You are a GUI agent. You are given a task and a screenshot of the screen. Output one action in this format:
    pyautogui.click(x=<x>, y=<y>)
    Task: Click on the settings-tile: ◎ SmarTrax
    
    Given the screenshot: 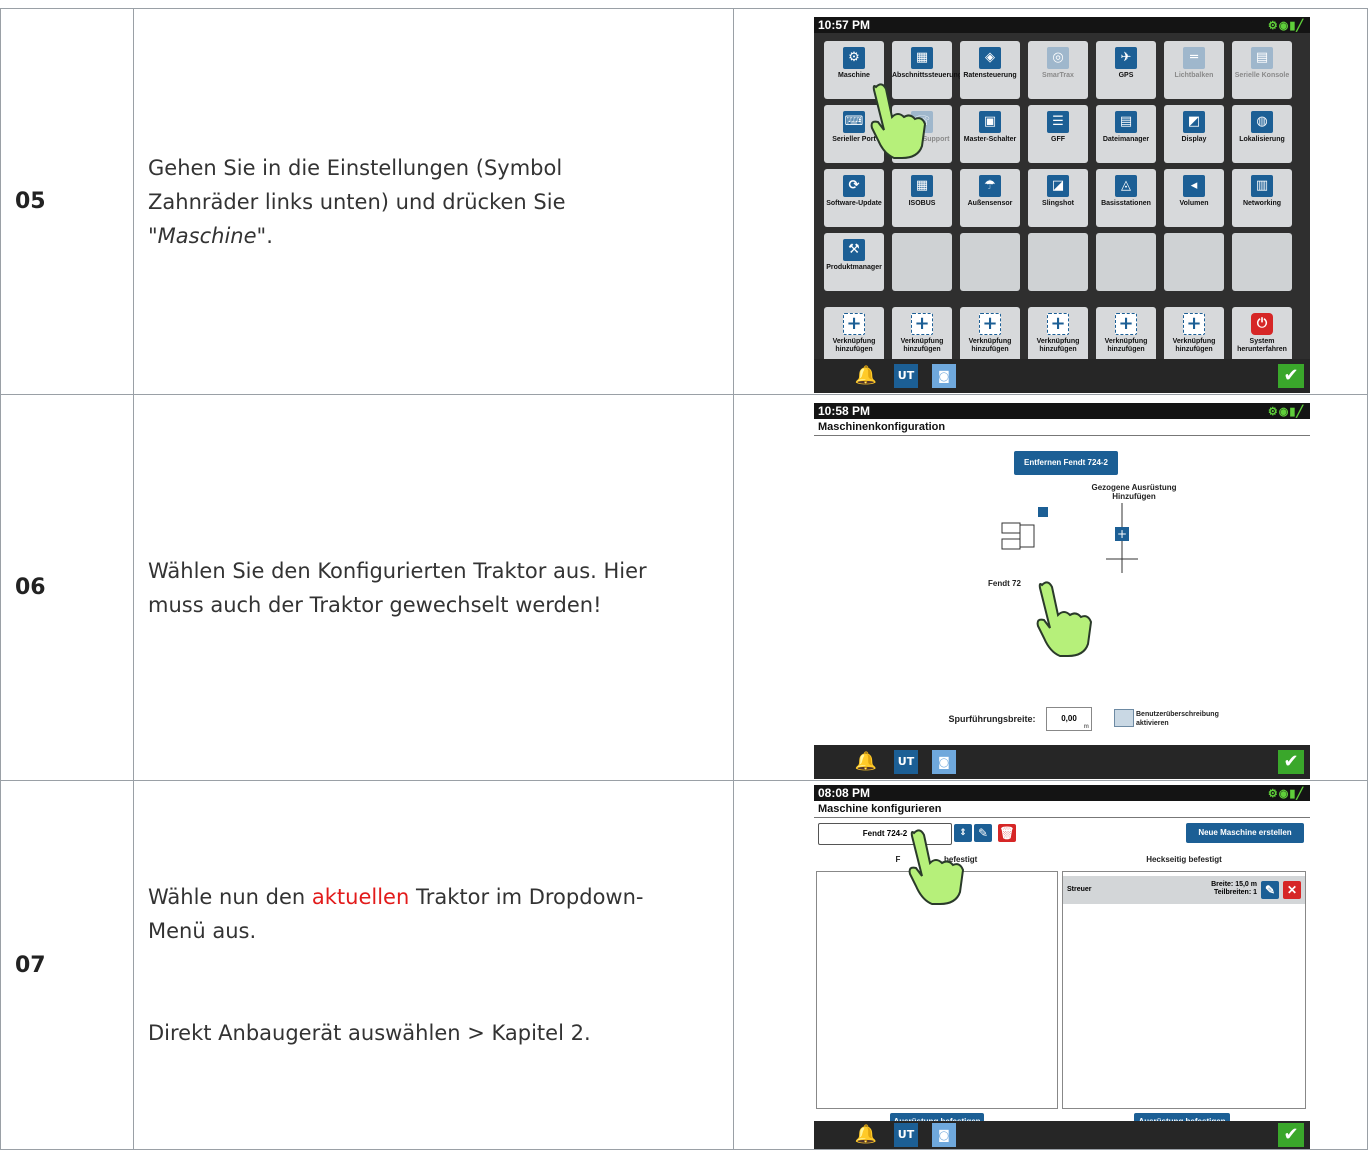 What is the action you would take?
    pyautogui.click(x=1058, y=70)
    